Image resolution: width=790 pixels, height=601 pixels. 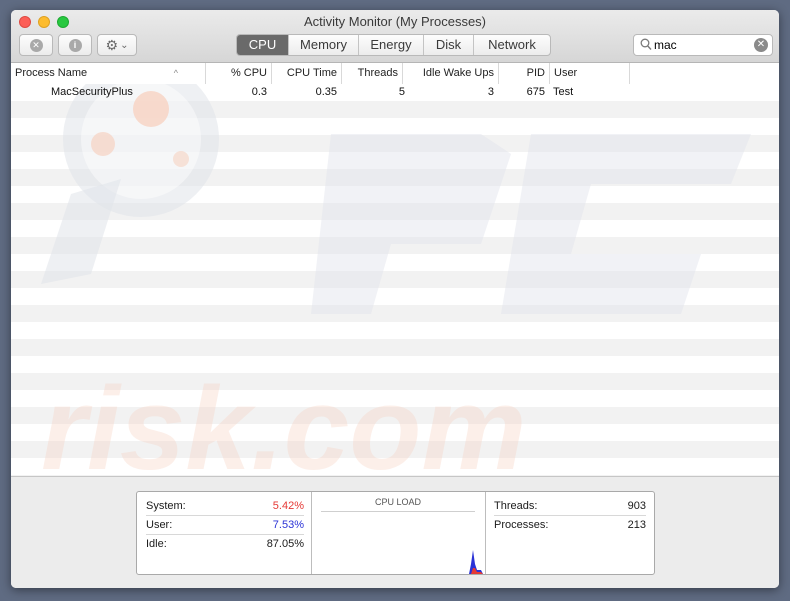 What do you see at coordinates (476, 562) in the screenshot?
I see `cpu-load-graph` at bounding box center [476, 562].